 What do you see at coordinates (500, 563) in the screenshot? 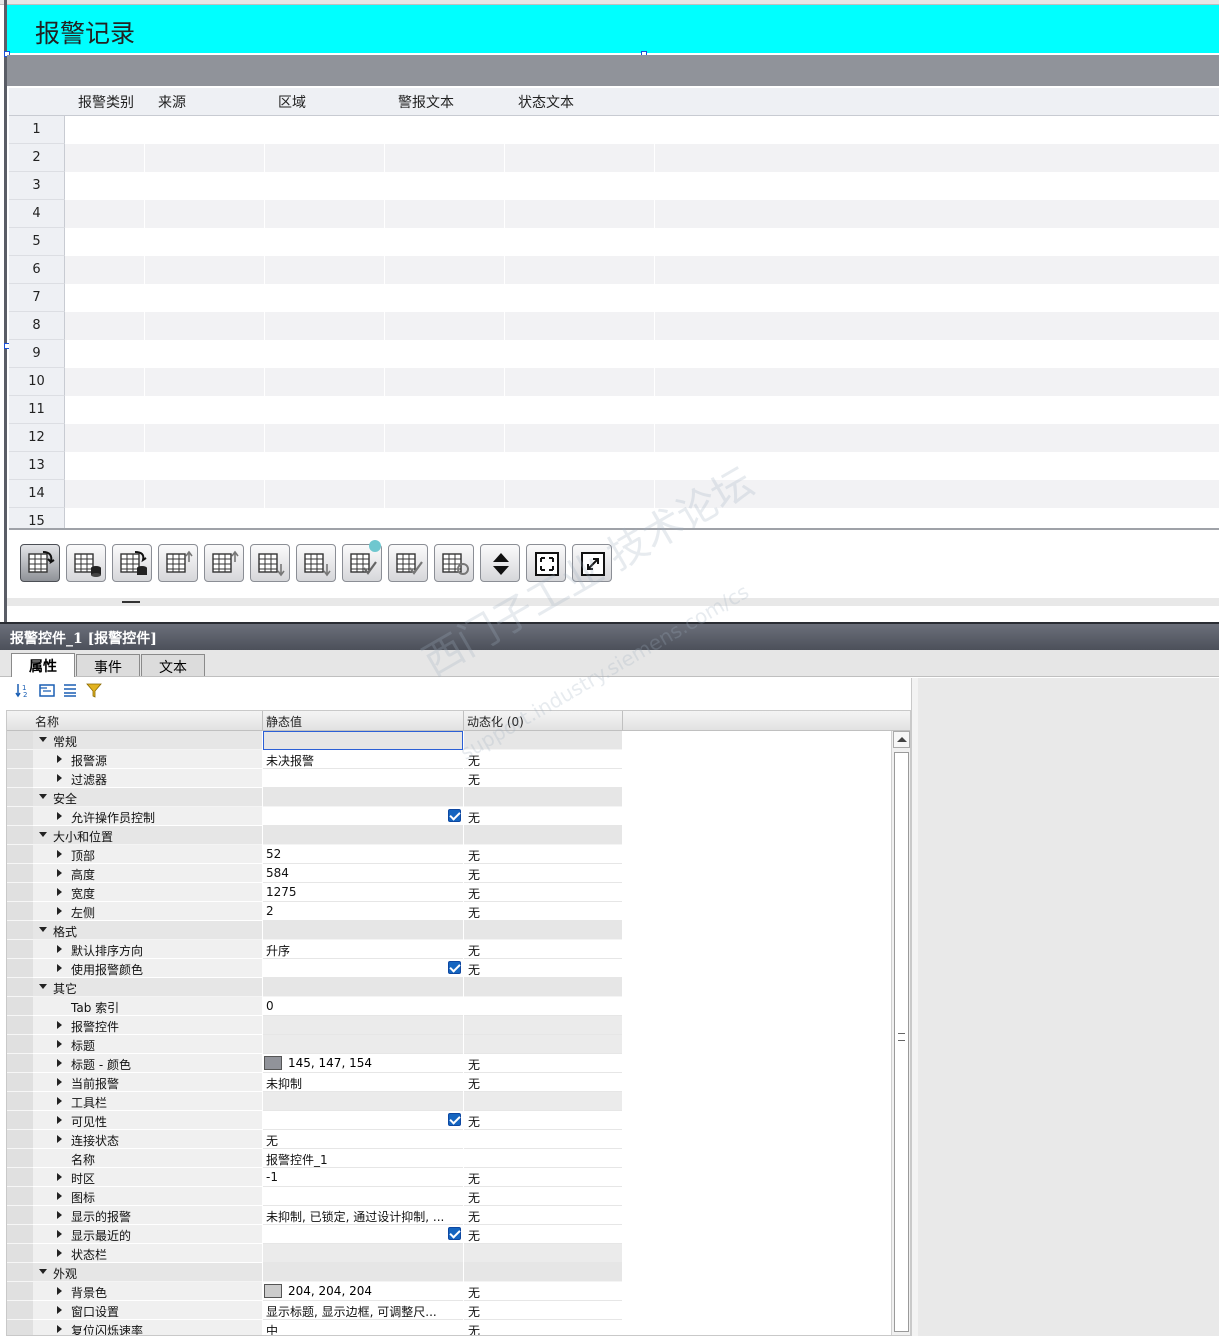
I see `sort-button` at bounding box center [500, 563].